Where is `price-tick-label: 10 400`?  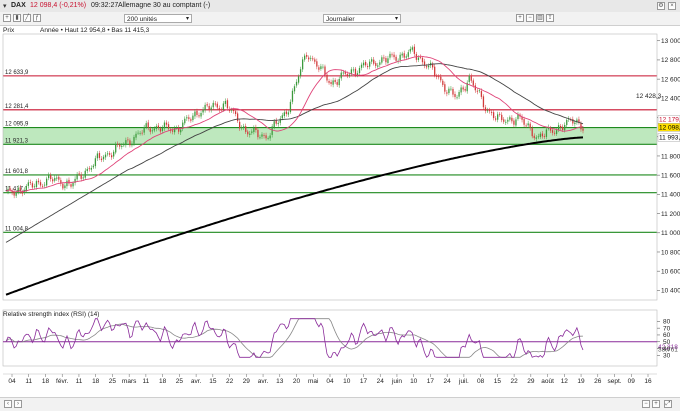 price-tick-label: 10 400 is located at coordinates (670, 291).